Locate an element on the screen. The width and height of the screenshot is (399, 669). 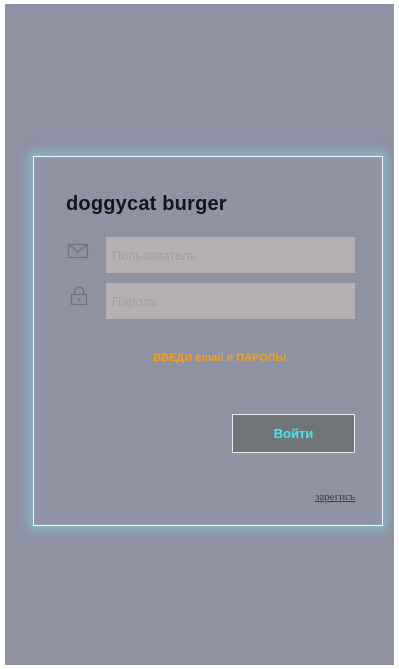
password-input is located at coordinates (230, 301).